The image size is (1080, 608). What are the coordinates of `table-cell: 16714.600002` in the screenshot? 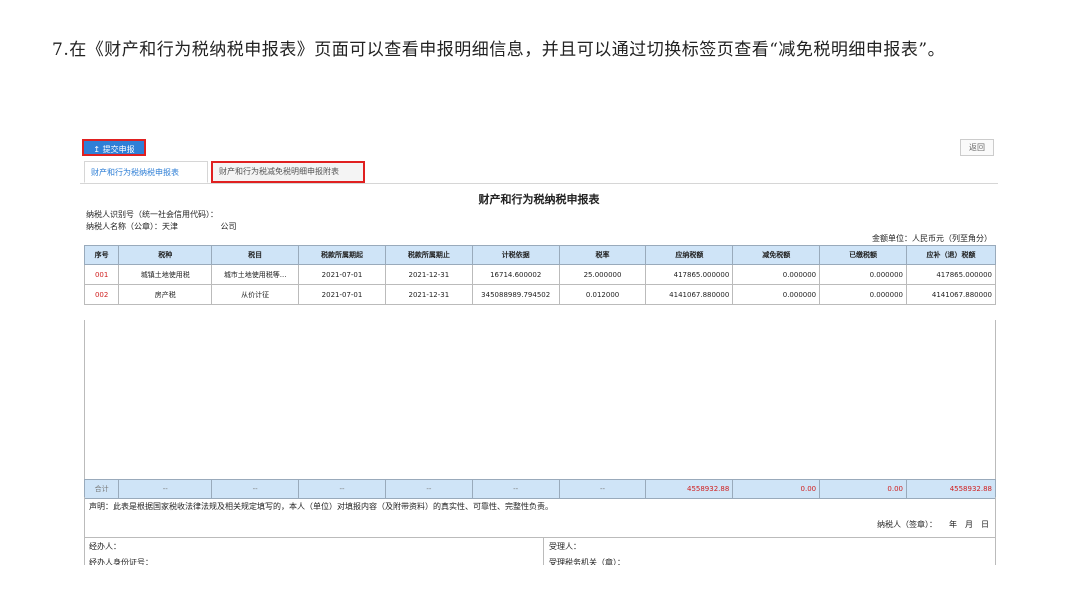 It's located at (515, 274).